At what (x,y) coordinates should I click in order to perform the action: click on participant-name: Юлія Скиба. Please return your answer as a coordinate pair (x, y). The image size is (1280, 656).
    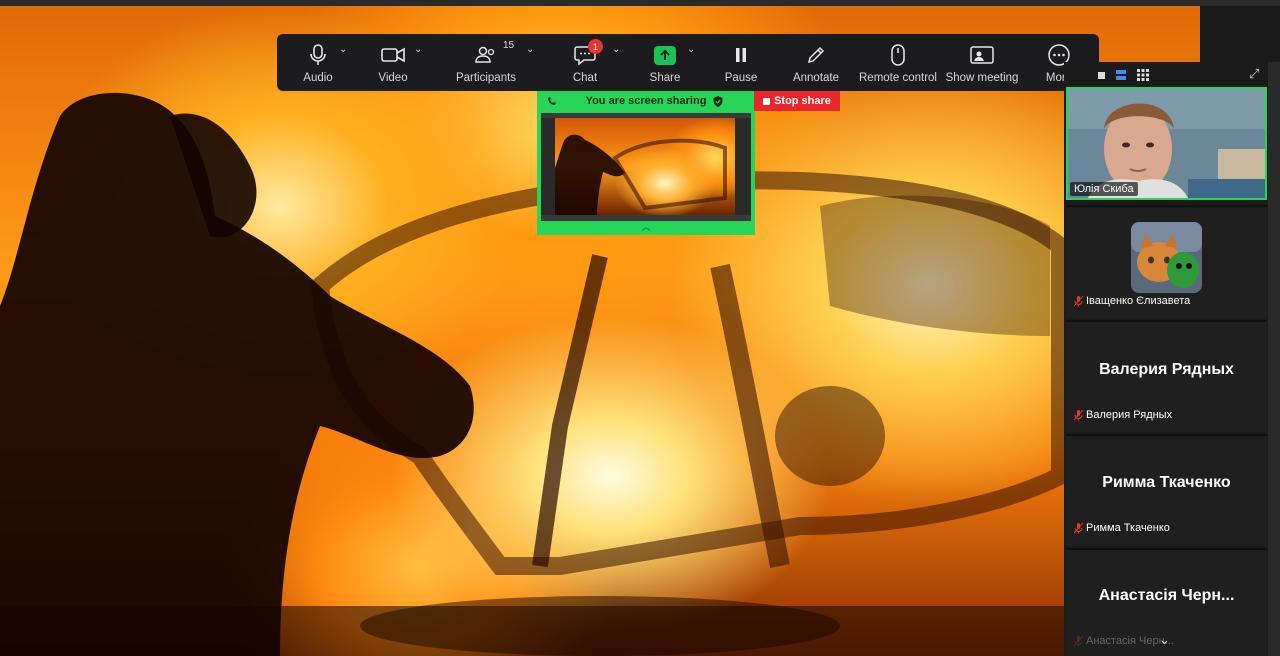
    Looking at the image, I should click on (1104, 189).